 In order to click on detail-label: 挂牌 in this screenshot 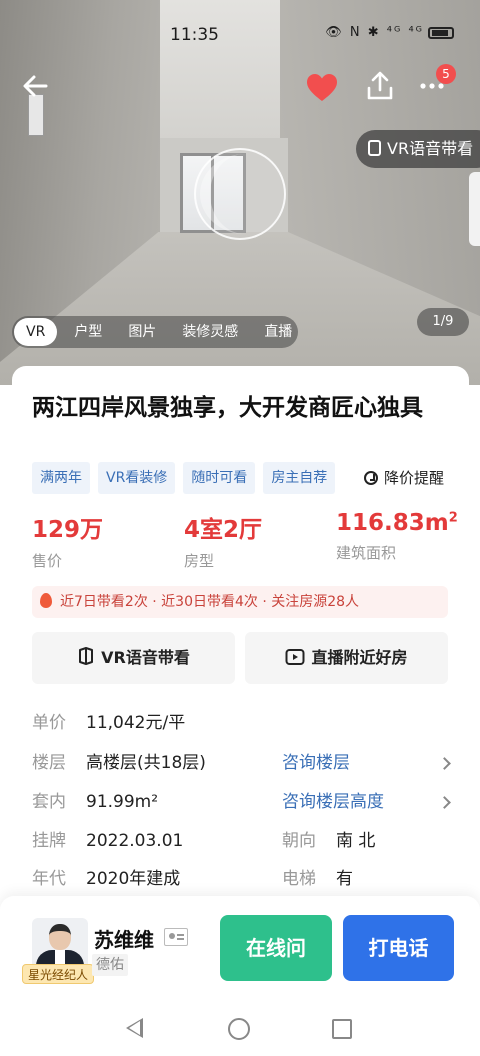, I will do `click(49, 841)`.